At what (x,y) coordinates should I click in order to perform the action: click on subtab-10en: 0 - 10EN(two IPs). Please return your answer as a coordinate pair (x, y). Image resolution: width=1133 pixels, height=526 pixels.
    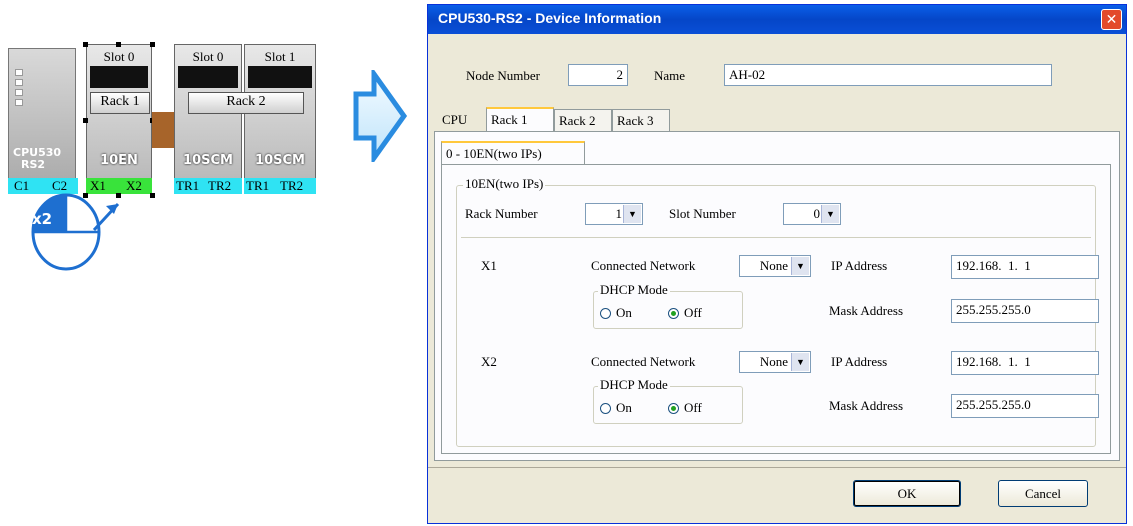
    Looking at the image, I should click on (513, 153).